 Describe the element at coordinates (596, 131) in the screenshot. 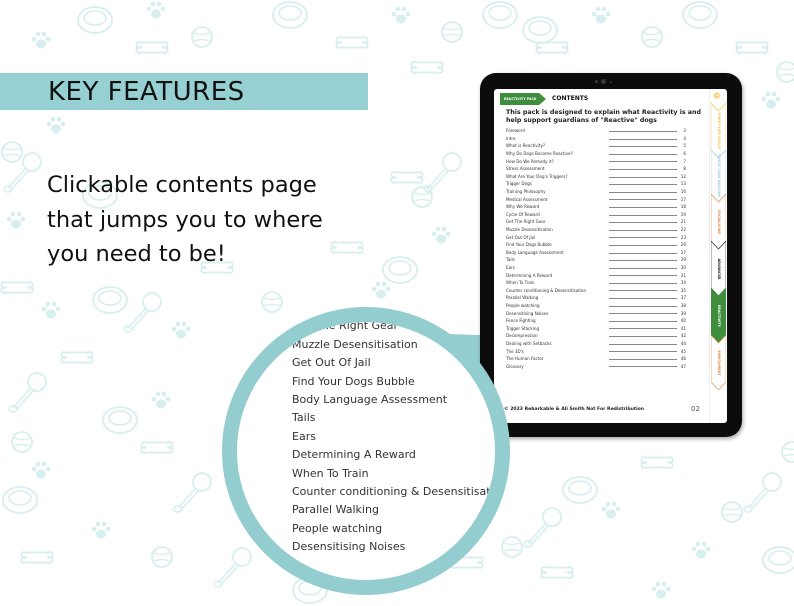

I see `toc-link: Foreword 3` at that location.